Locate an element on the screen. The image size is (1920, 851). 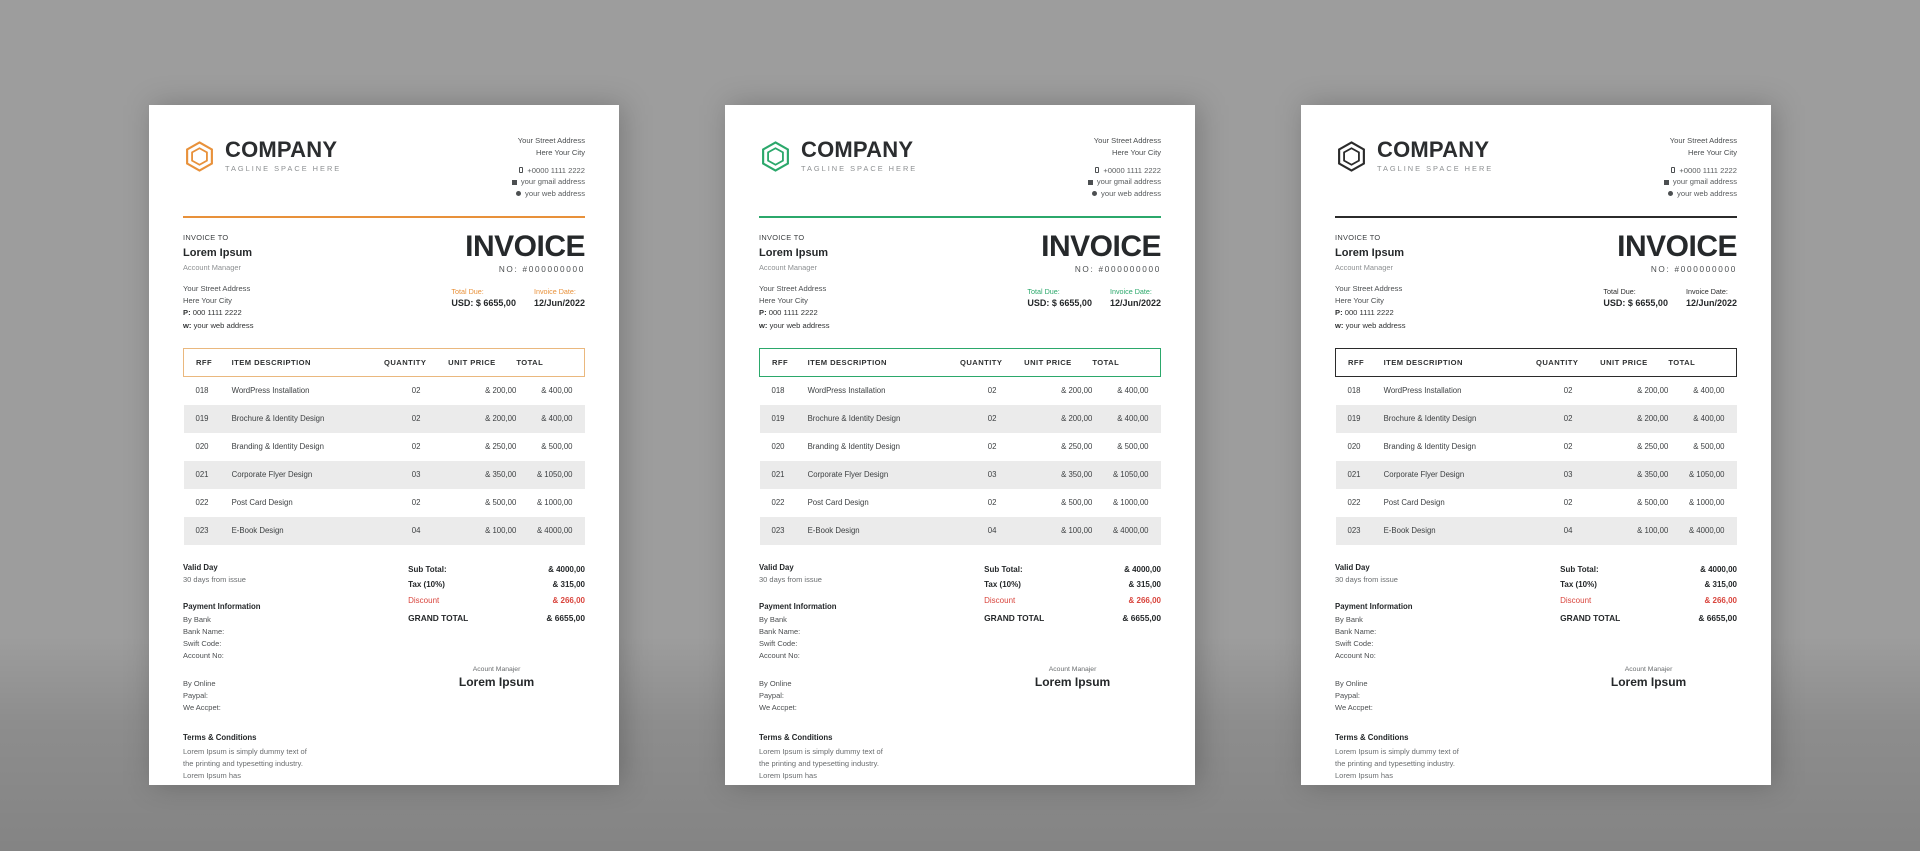
bill-to-address: Your Street Address Here Your City is located at coordinates (1370, 295).